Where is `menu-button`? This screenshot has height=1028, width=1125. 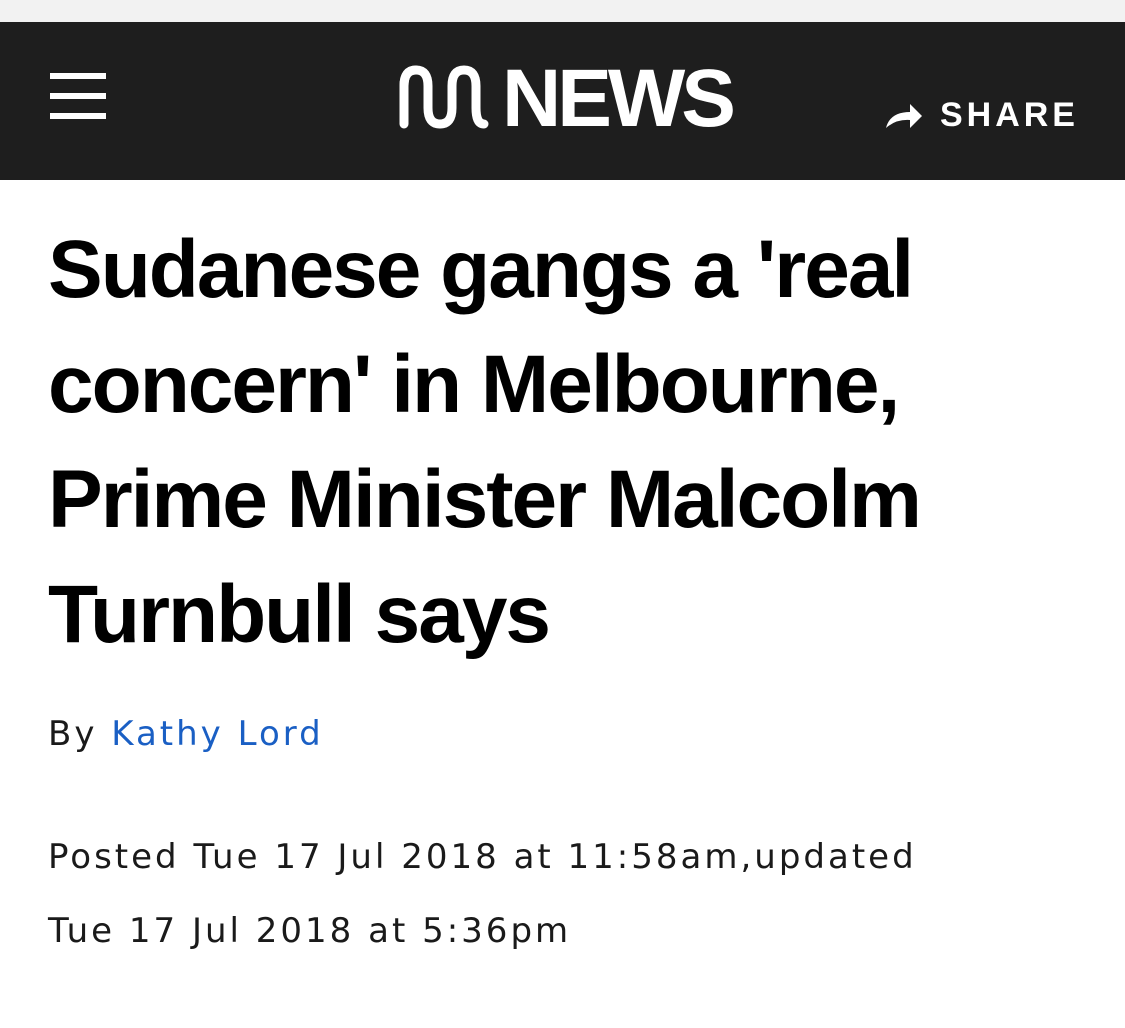 menu-button is located at coordinates (78, 96).